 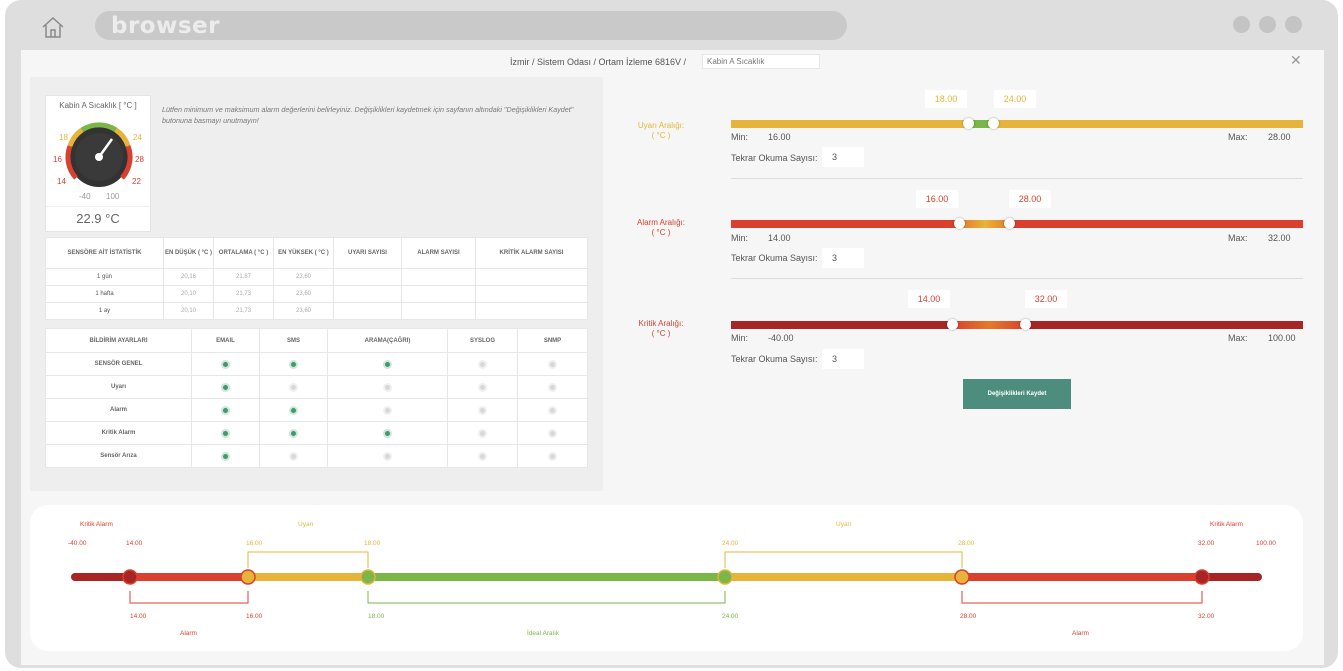 What do you see at coordinates (937, 199) in the screenshot?
I see `alarm-low-value: 16.00` at bounding box center [937, 199].